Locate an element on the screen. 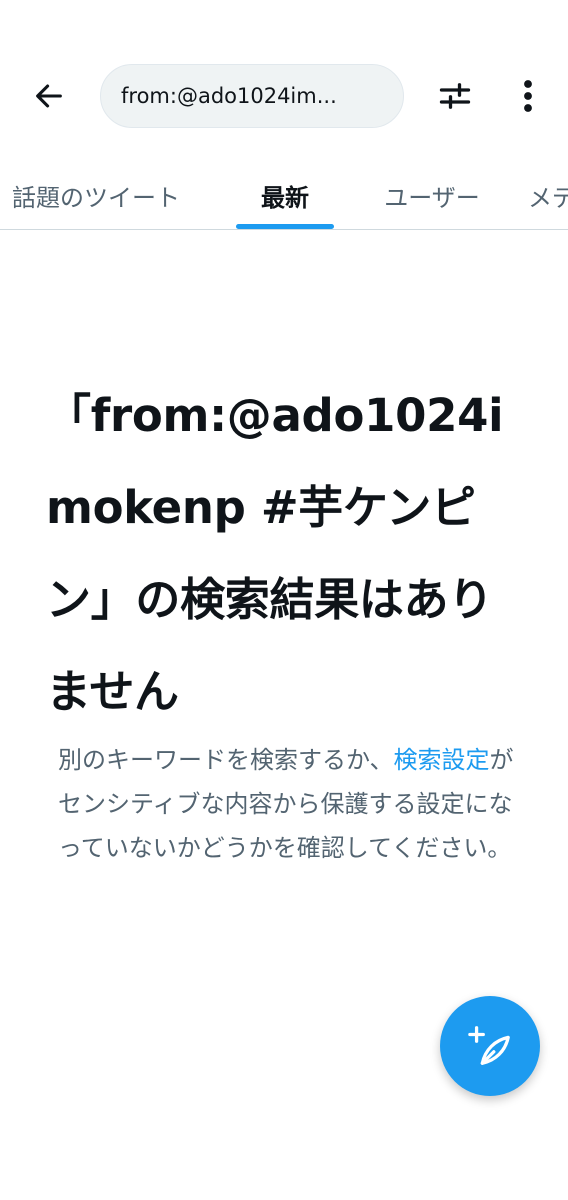  more-vertical-icon is located at coordinates (528, 96).